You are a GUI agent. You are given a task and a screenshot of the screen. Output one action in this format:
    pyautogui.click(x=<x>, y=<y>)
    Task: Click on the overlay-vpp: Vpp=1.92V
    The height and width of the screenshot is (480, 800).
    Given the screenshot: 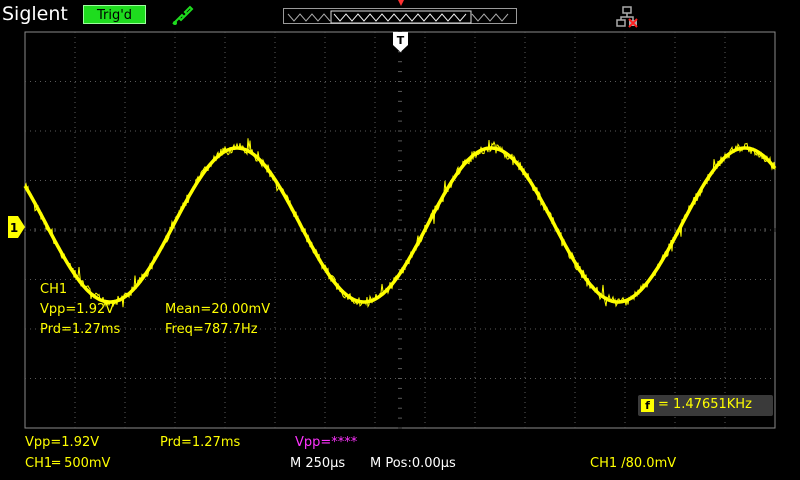 What is the action you would take?
    pyautogui.click(x=77, y=309)
    